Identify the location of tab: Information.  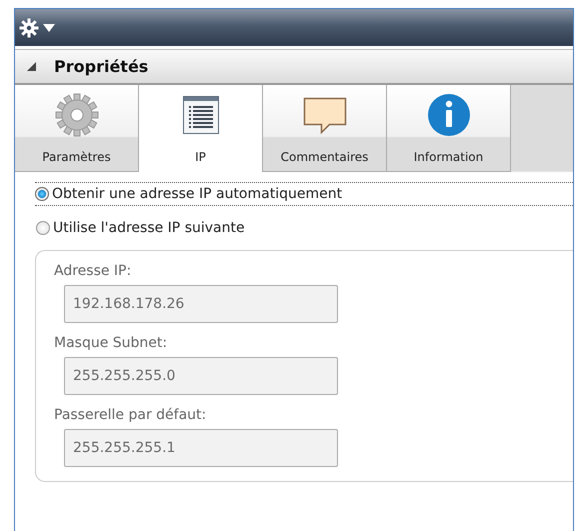
(449, 128).